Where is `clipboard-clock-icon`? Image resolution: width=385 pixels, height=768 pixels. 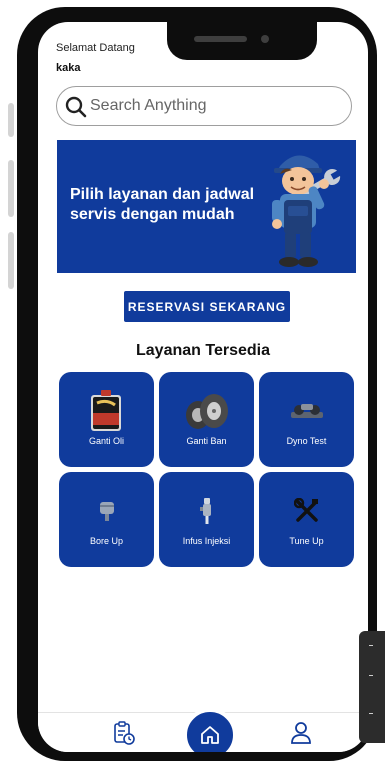
clipboard-clock-icon is located at coordinates (124, 733).